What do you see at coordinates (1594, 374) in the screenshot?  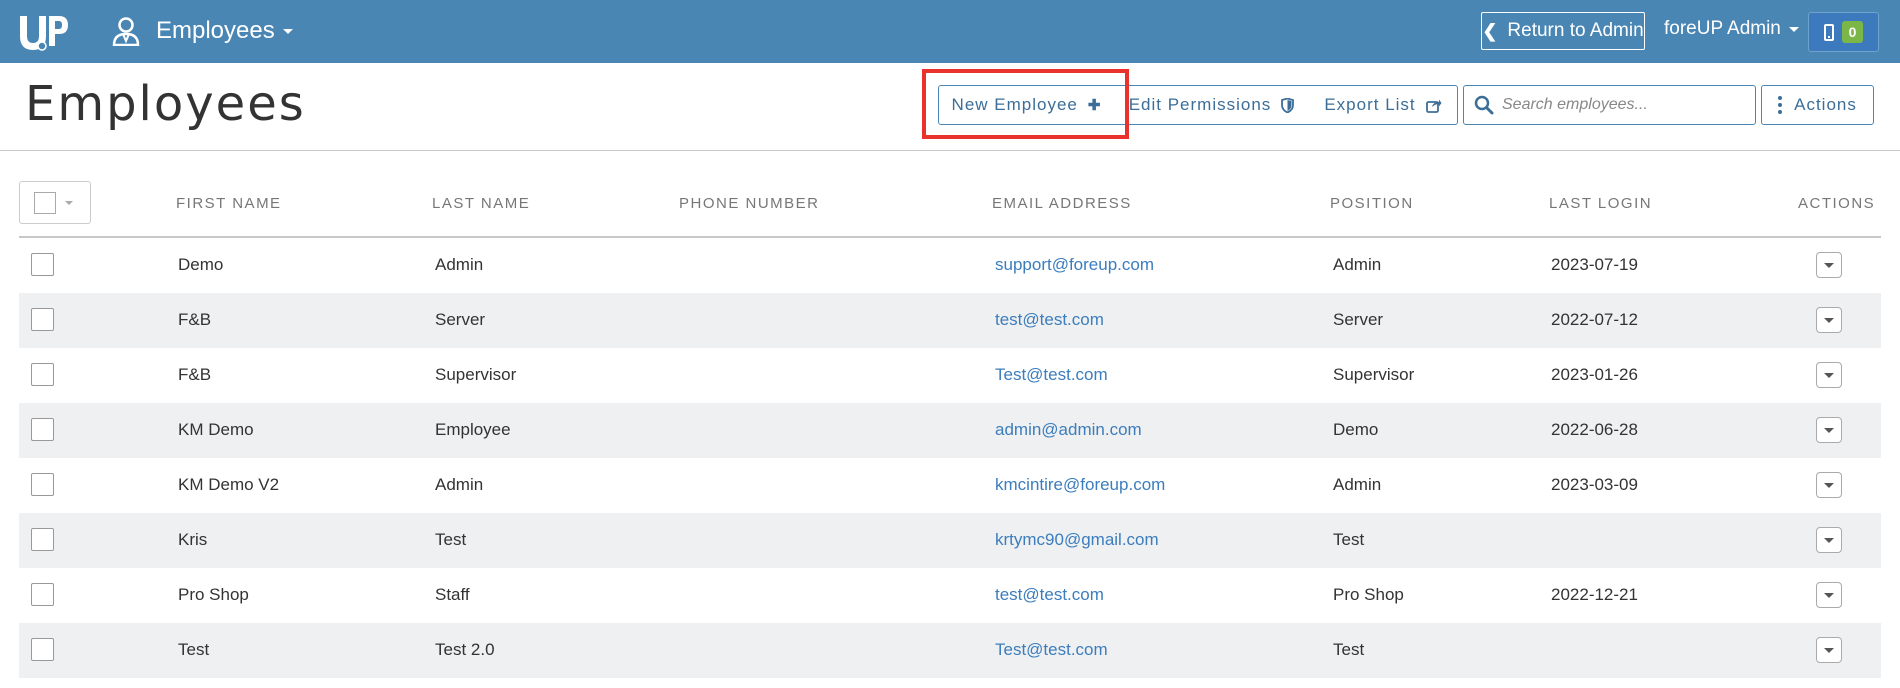 I see `last-login-cell: 2023-01-26` at bounding box center [1594, 374].